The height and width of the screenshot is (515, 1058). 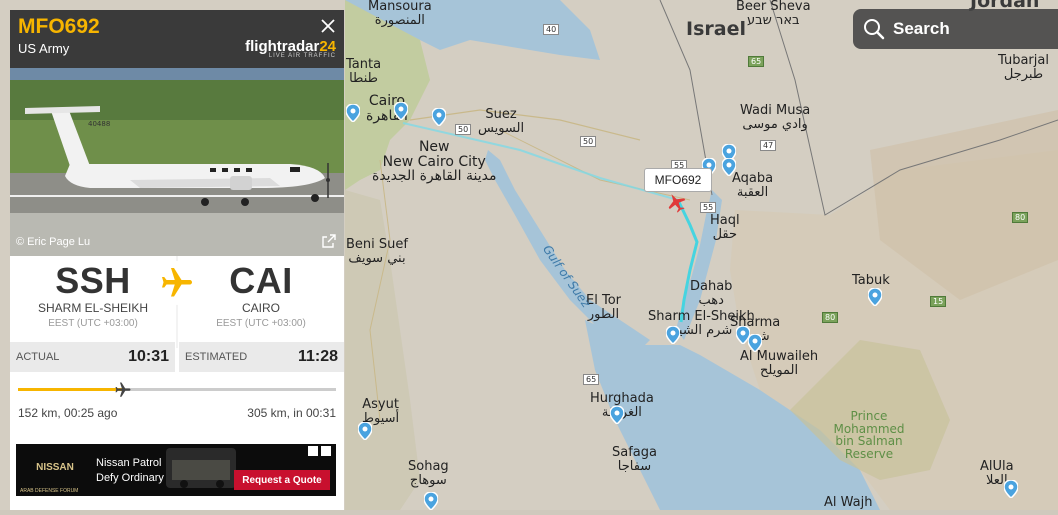 I want to click on origin-name: SHARM EL-SHEIKH, so click(x=93, y=308).